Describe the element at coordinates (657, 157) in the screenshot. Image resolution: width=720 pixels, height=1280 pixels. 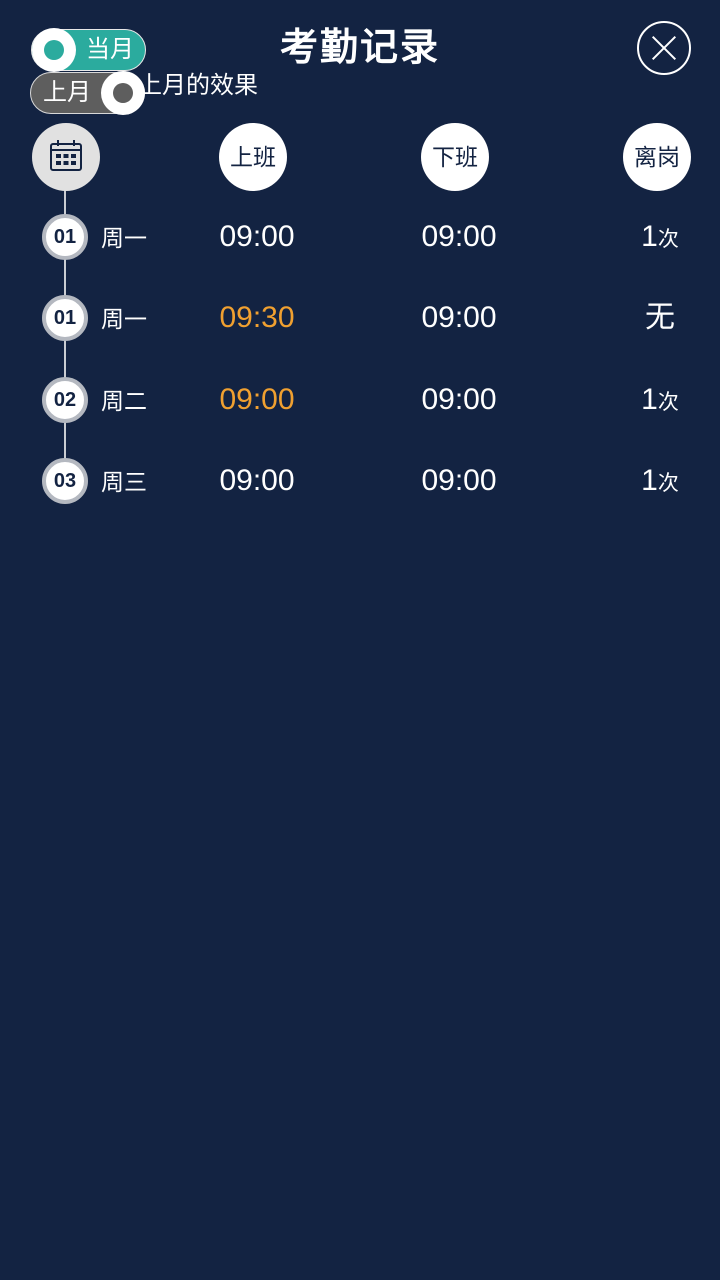
I see `column-header-leave: 离岗` at that location.